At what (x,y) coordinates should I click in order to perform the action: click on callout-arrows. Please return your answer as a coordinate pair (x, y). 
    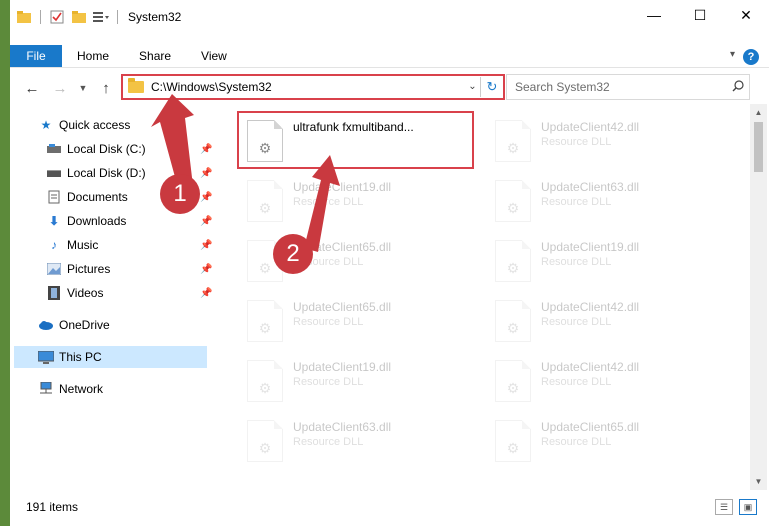
    Looking at the image, I should click on (245, 173).